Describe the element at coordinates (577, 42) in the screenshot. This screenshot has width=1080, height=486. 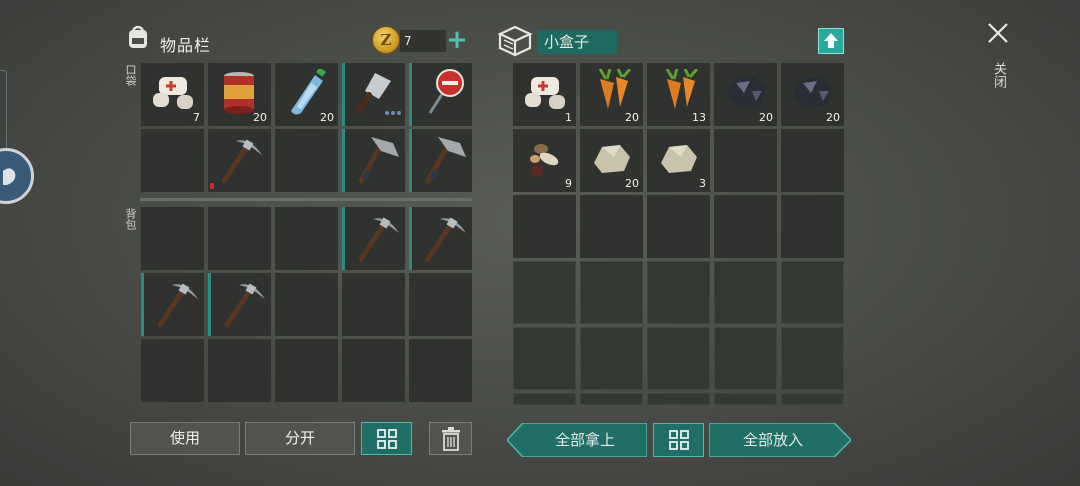
I see `box-title: 小盒子` at that location.